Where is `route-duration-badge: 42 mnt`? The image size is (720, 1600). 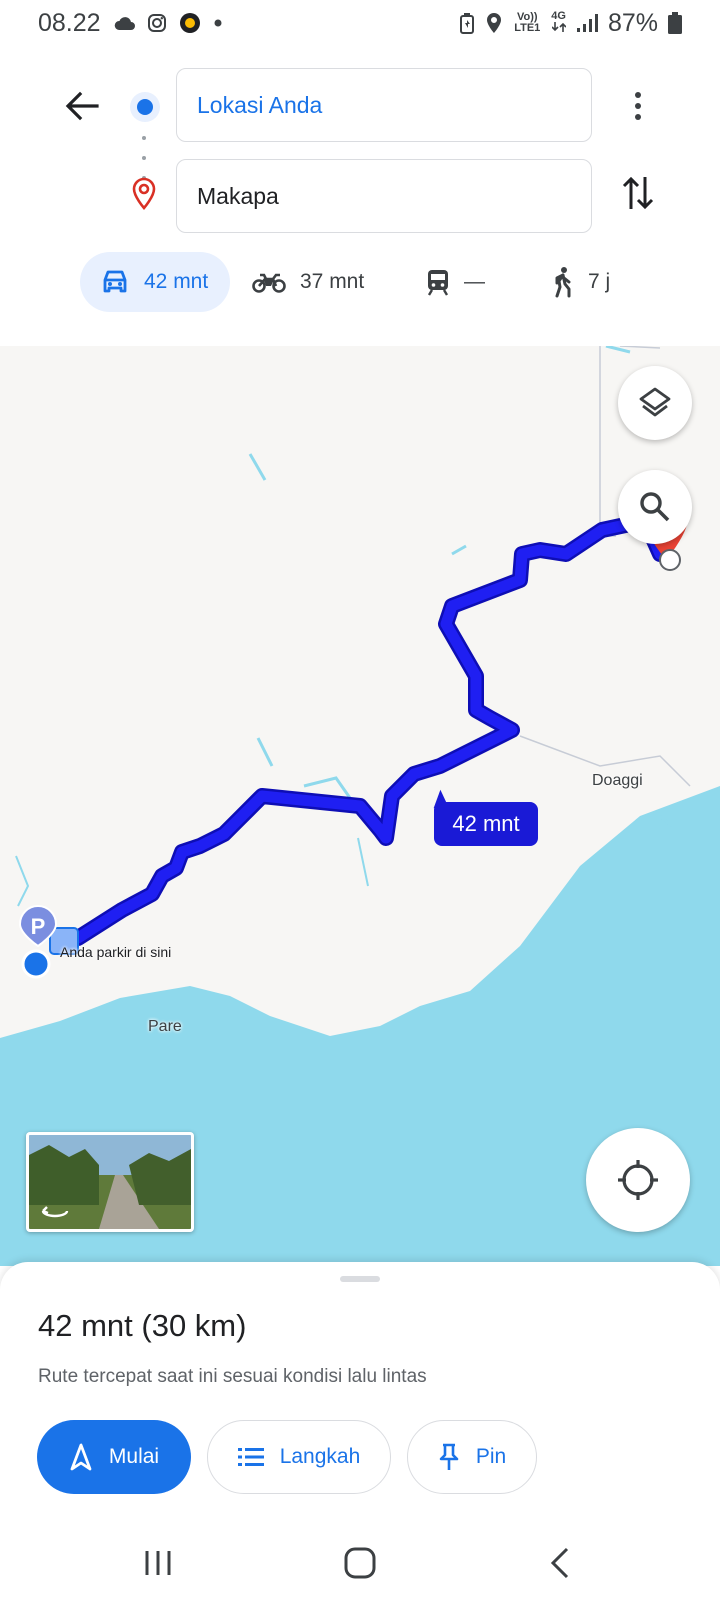
route-duration-badge: 42 mnt is located at coordinates (486, 824).